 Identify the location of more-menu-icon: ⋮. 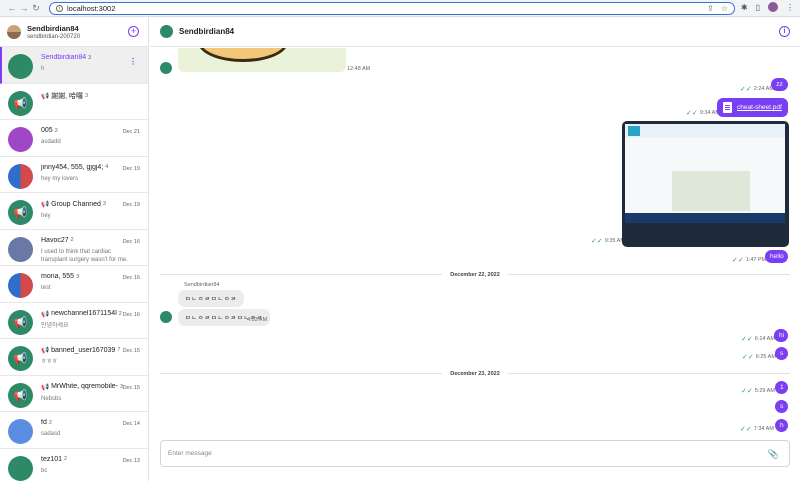
(790, 7).